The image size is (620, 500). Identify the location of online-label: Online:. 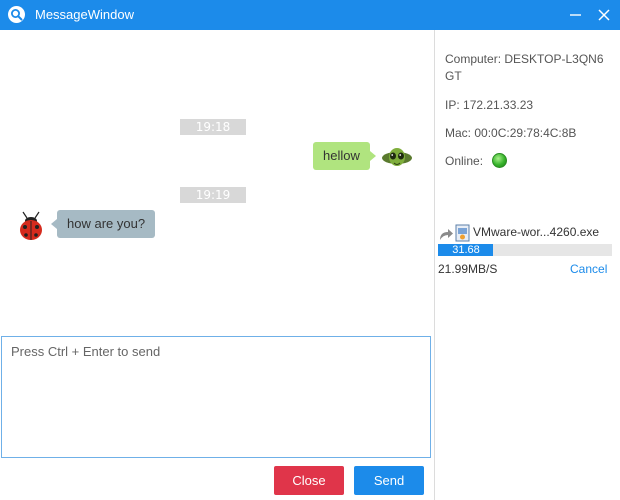
(464, 161).